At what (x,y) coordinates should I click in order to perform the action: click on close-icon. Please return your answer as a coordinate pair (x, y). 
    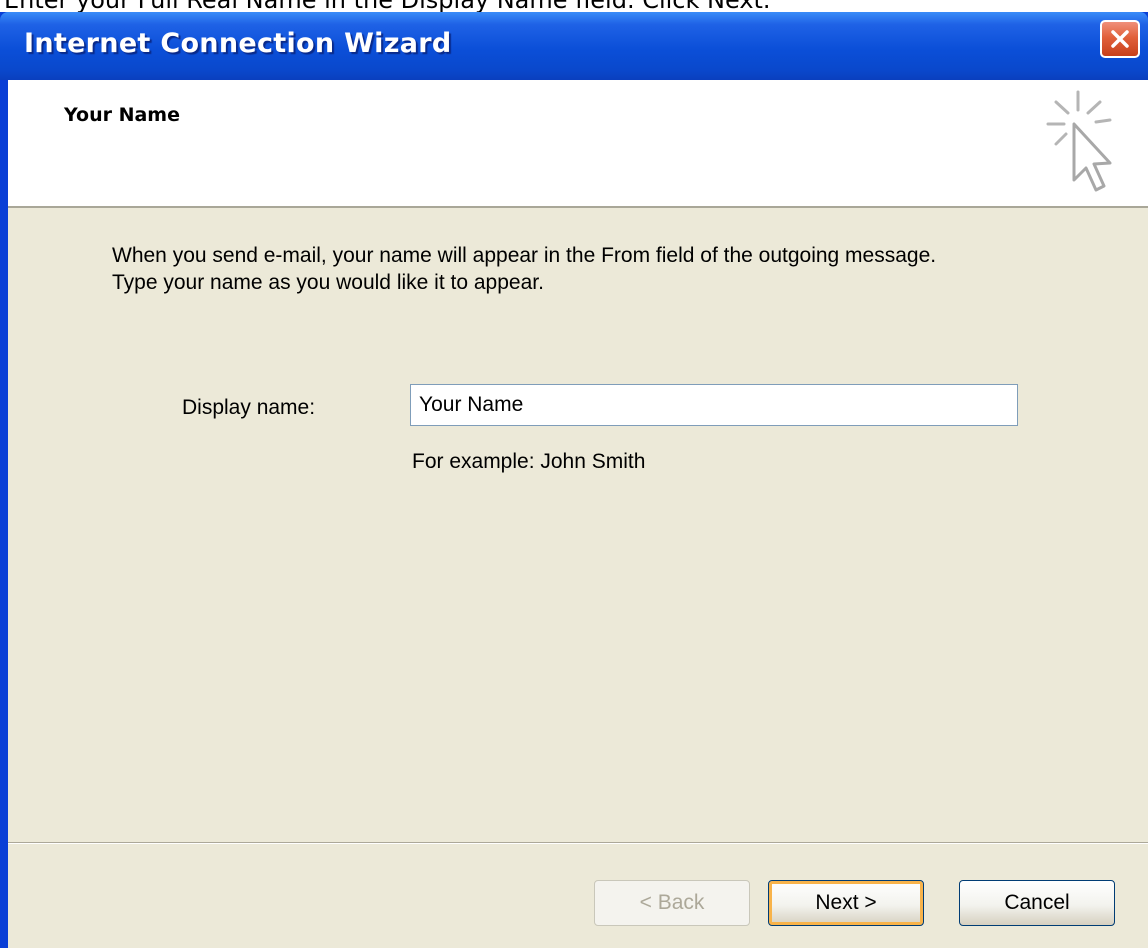
    Looking at the image, I should click on (1120, 39).